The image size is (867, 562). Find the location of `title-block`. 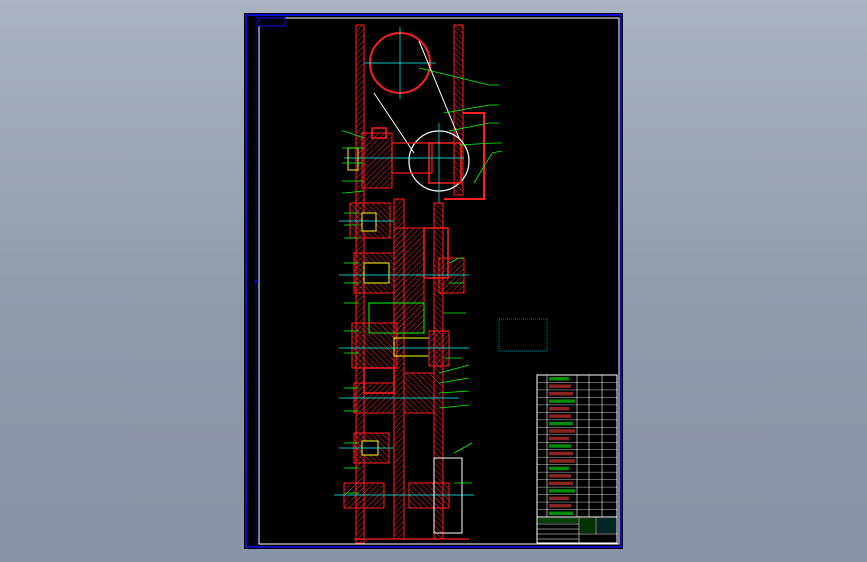

title-block is located at coordinates (577, 530).